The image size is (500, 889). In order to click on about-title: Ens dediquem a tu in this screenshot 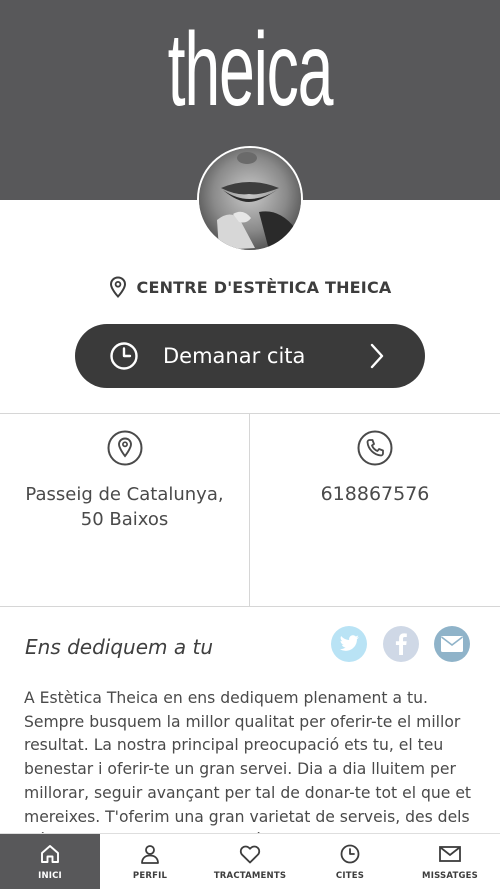, I will do `click(119, 647)`.